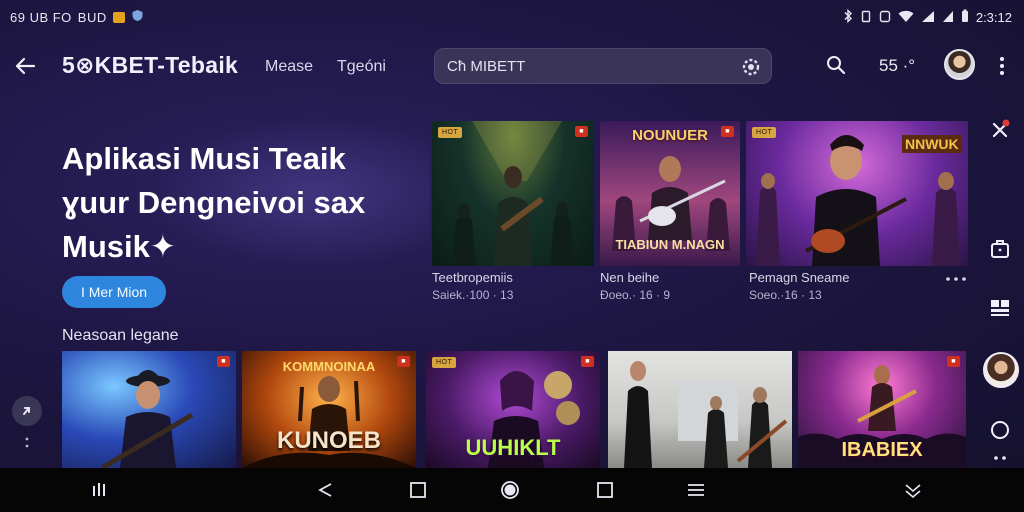 The height and width of the screenshot is (512, 1024). What do you see at coordinates (512, 17) in the screenshot?
I see `status-bar: 69 UB FO BUD 2:3:12` at bounding box center [512, 17].